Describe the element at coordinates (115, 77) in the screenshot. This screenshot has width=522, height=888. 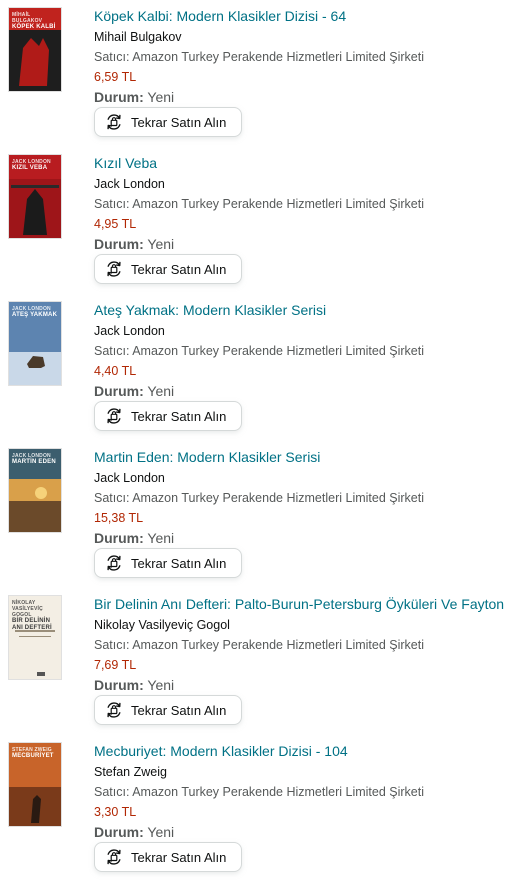
I see `product-price: 6,59 TL` at that location.